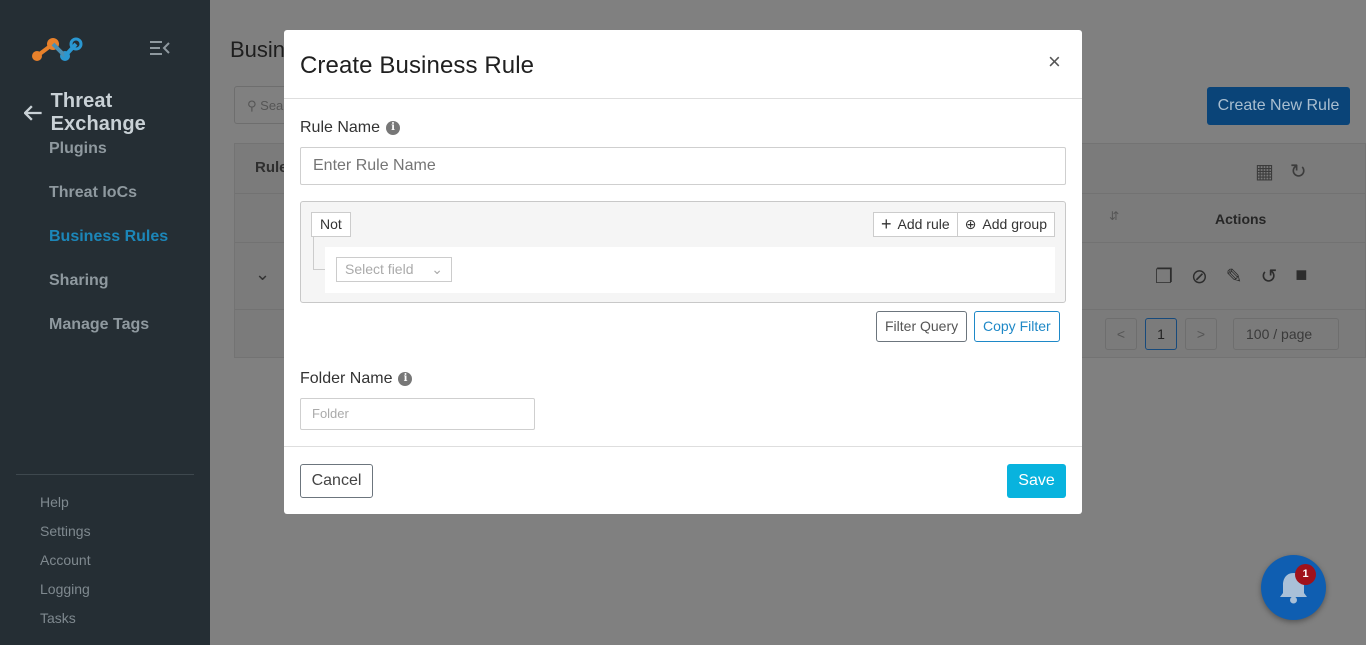 The width and height of the screenshot is (1366, 645). I want to click on app-logo-icon, so click(57, 49).